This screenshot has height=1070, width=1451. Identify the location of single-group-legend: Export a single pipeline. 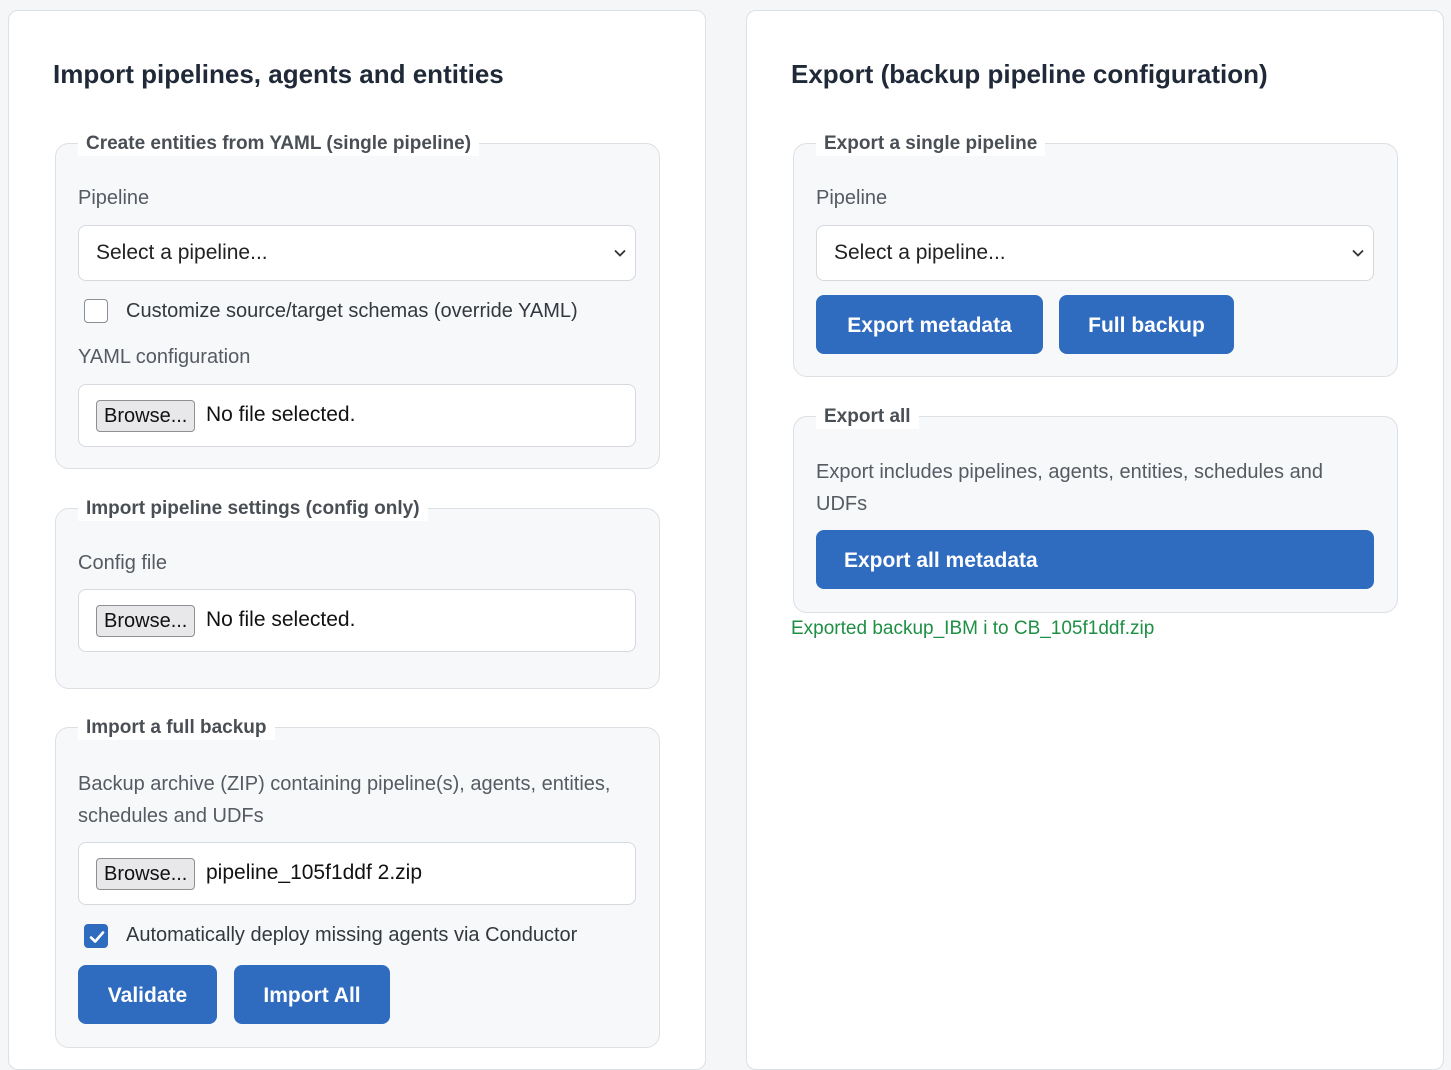
(931, 144).